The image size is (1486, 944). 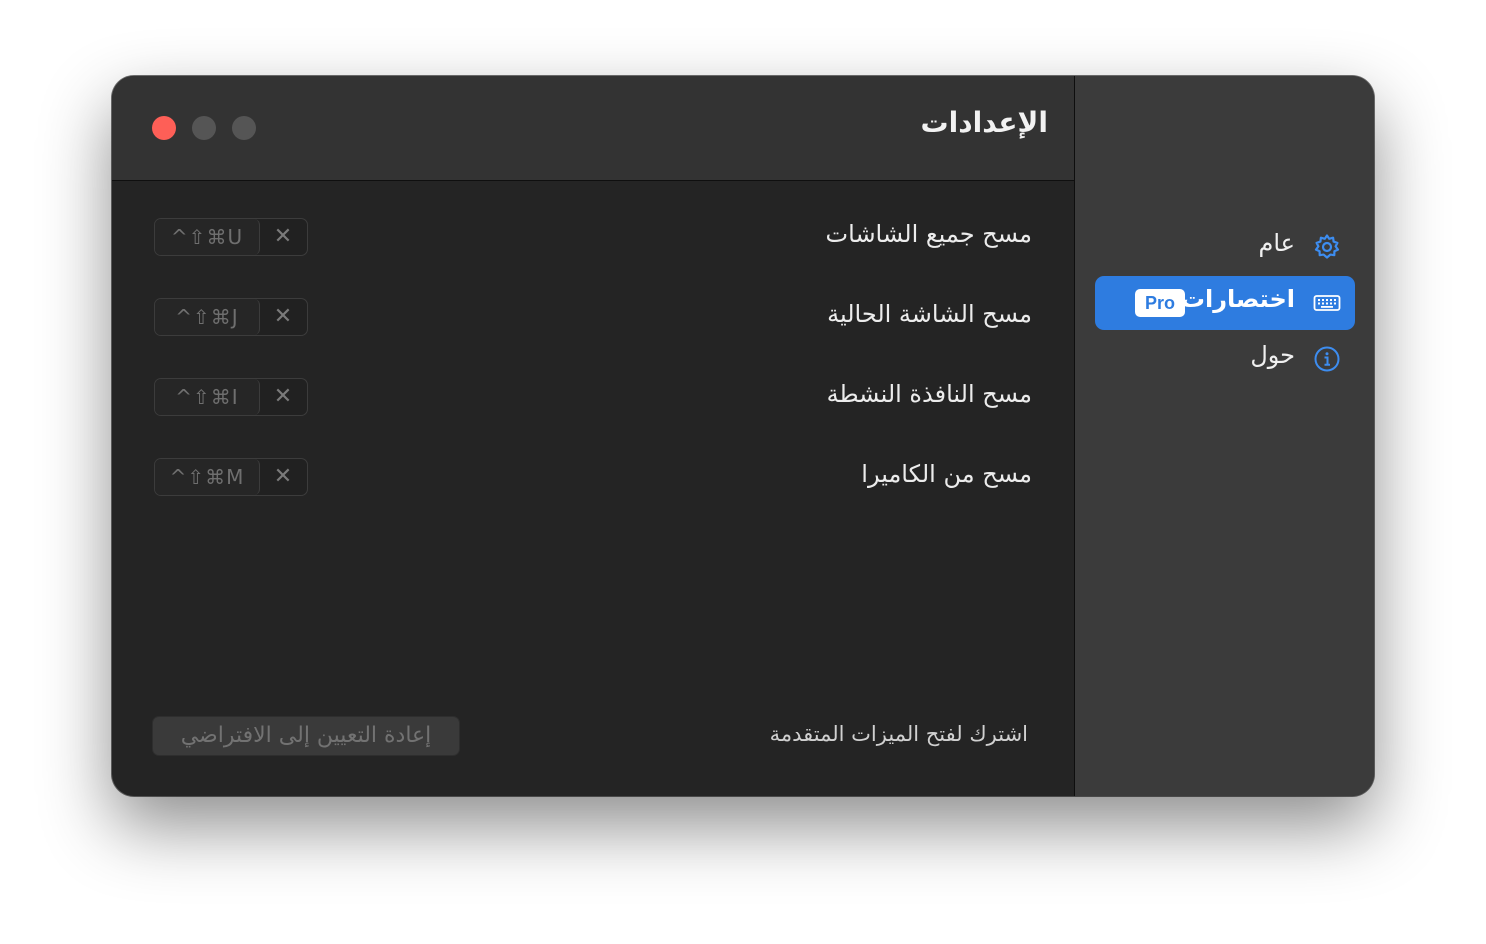 I want to click on shortcut-label: مسح النافذة النشطة, so click(x=929, y=394).